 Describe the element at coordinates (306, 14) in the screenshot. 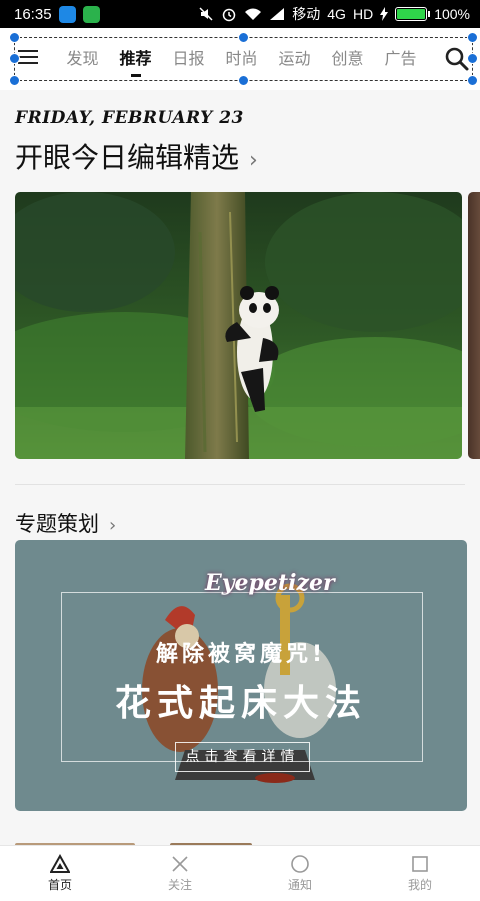

I see `carrier-label: 移动` at that location.